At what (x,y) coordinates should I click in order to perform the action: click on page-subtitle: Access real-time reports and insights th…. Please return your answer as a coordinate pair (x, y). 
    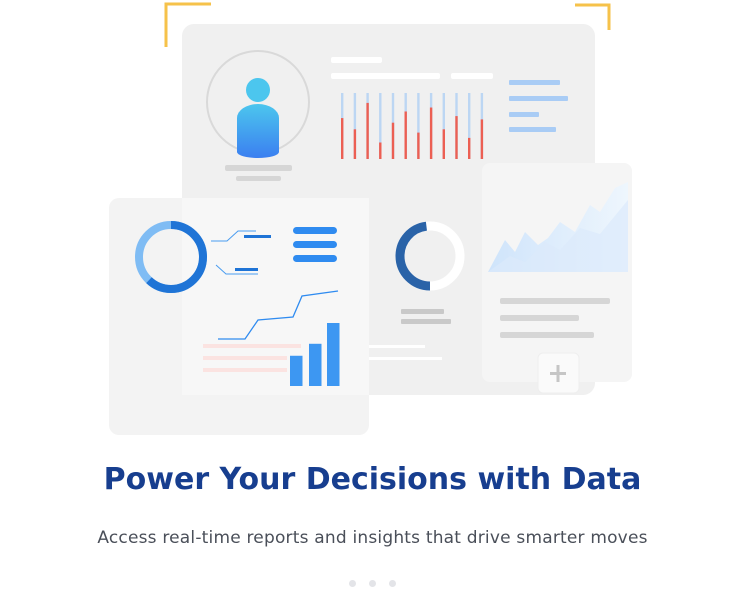
    Looking at the image, I should click on (372, 538).